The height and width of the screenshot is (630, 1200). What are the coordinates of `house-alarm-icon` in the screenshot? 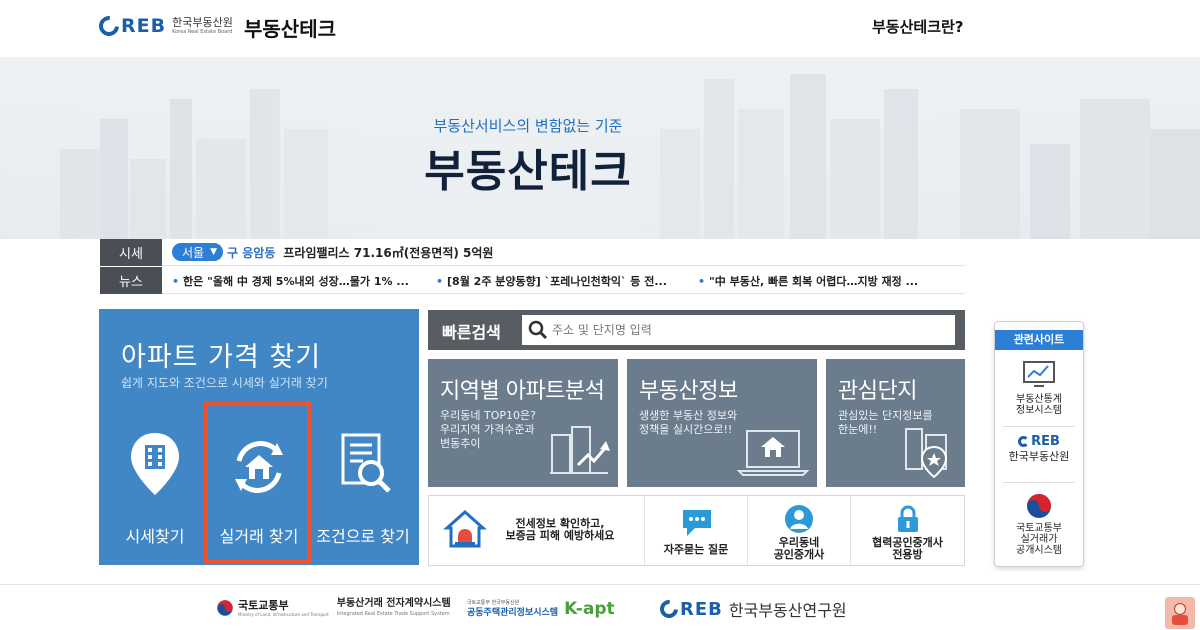 It's located at (465, 528).